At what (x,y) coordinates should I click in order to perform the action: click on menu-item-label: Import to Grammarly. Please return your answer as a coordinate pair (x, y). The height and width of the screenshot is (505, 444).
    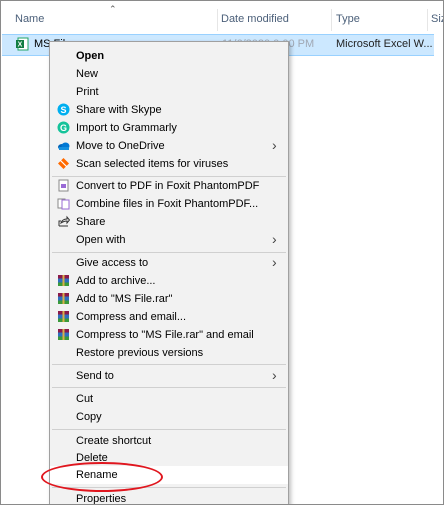
    Looking at the image, I should click on (126, 128).